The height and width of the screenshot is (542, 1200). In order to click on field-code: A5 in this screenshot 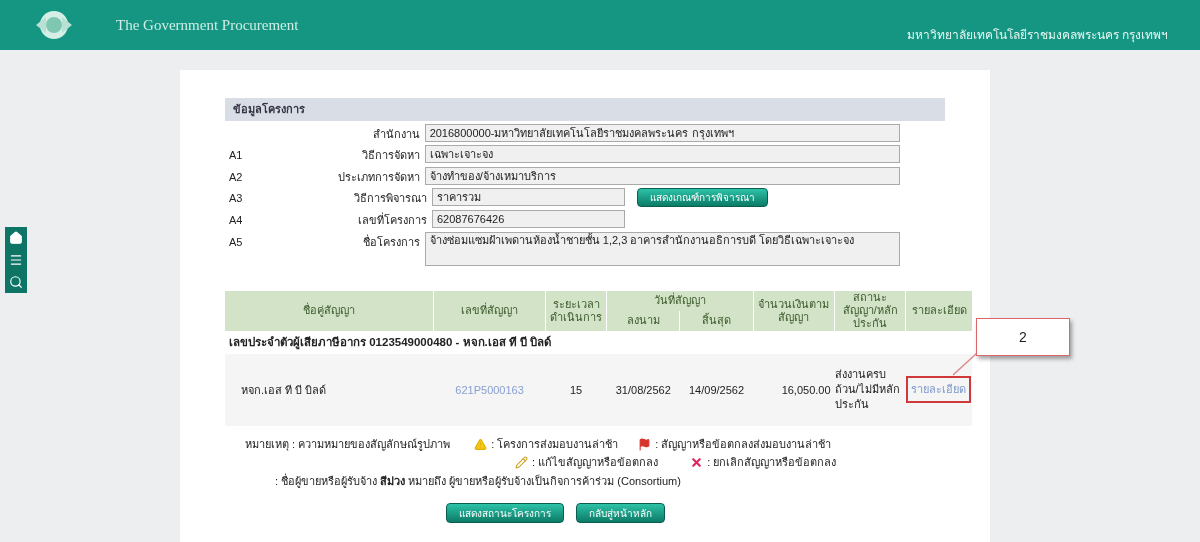, I will do `click(236, 242)`.